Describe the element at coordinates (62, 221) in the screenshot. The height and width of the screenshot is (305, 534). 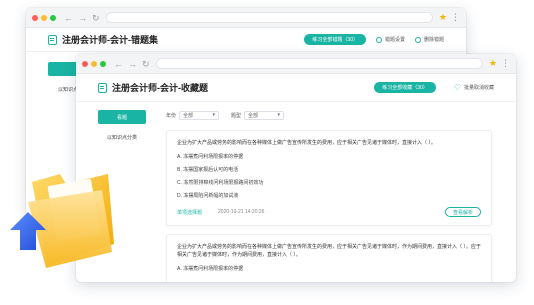
I see `folder-icon` at that location.